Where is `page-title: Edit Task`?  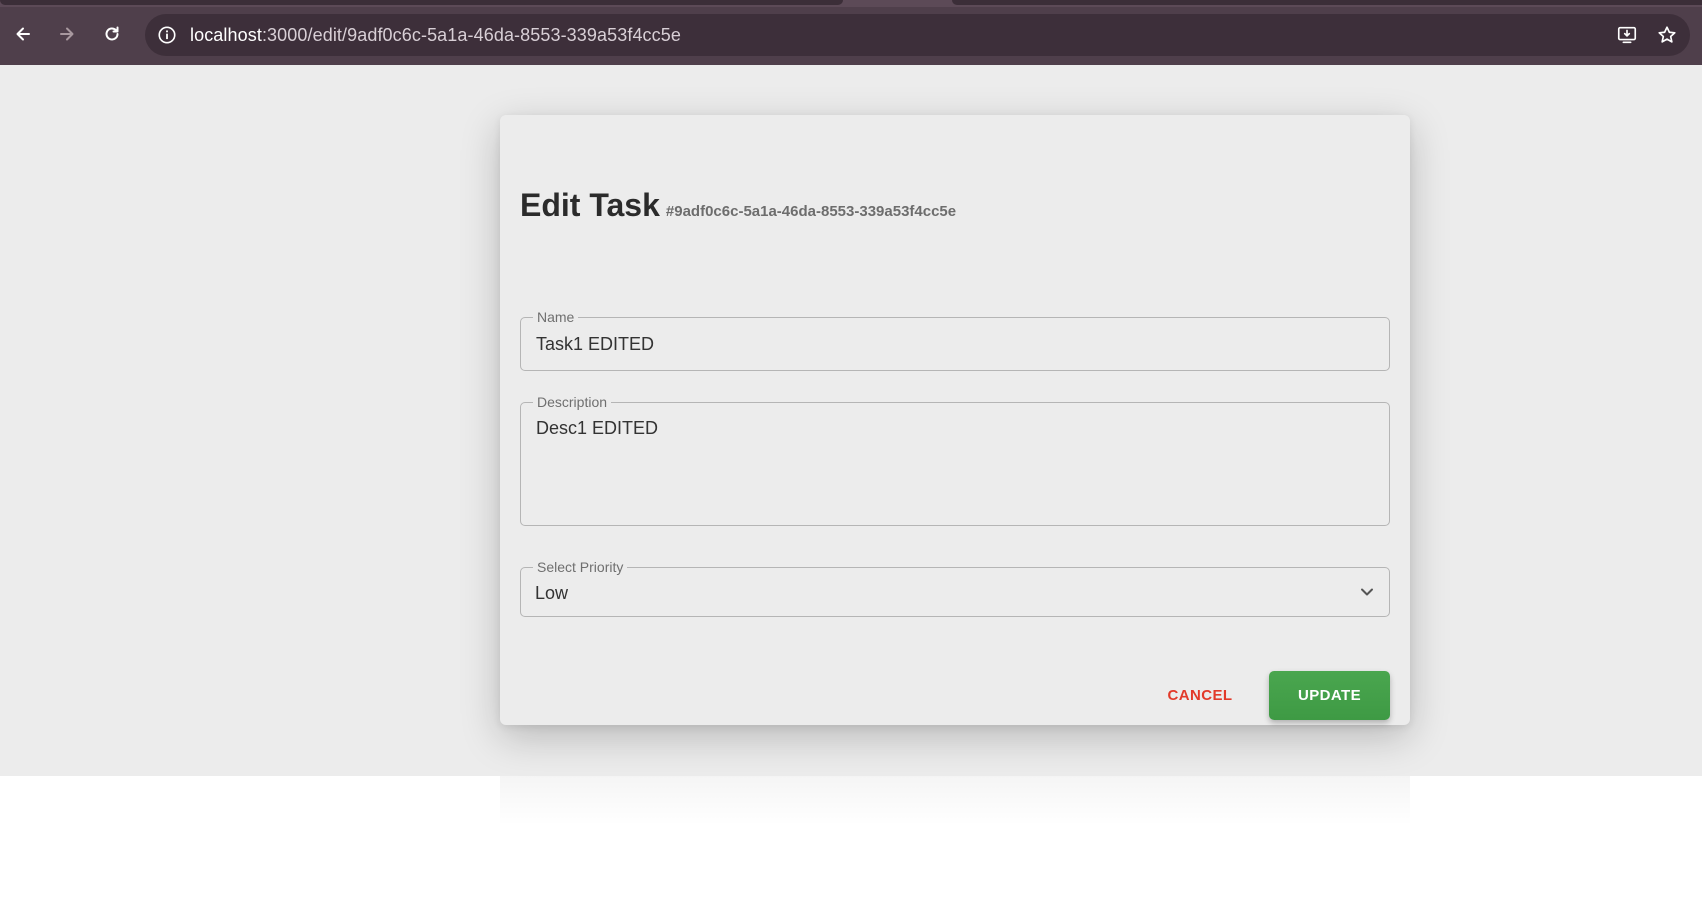
page-title: Edit Task is located at coordinates (590, 205).